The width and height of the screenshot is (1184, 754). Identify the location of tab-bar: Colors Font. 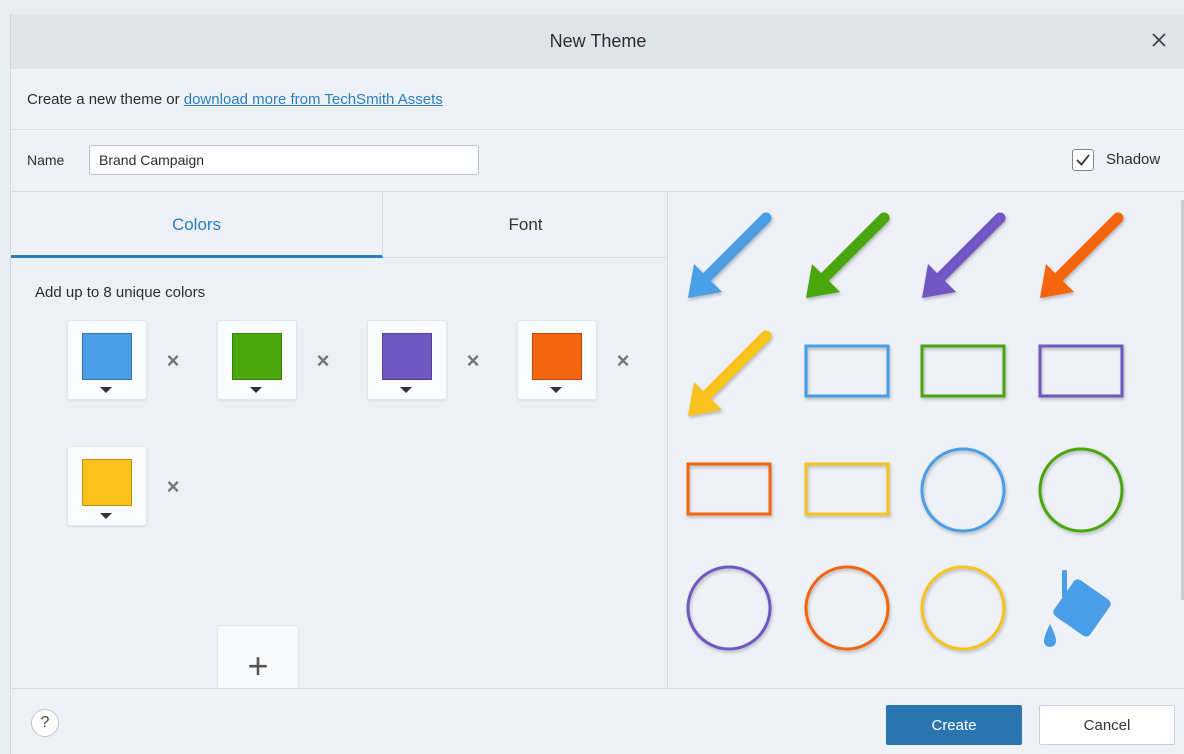
(339, 225).